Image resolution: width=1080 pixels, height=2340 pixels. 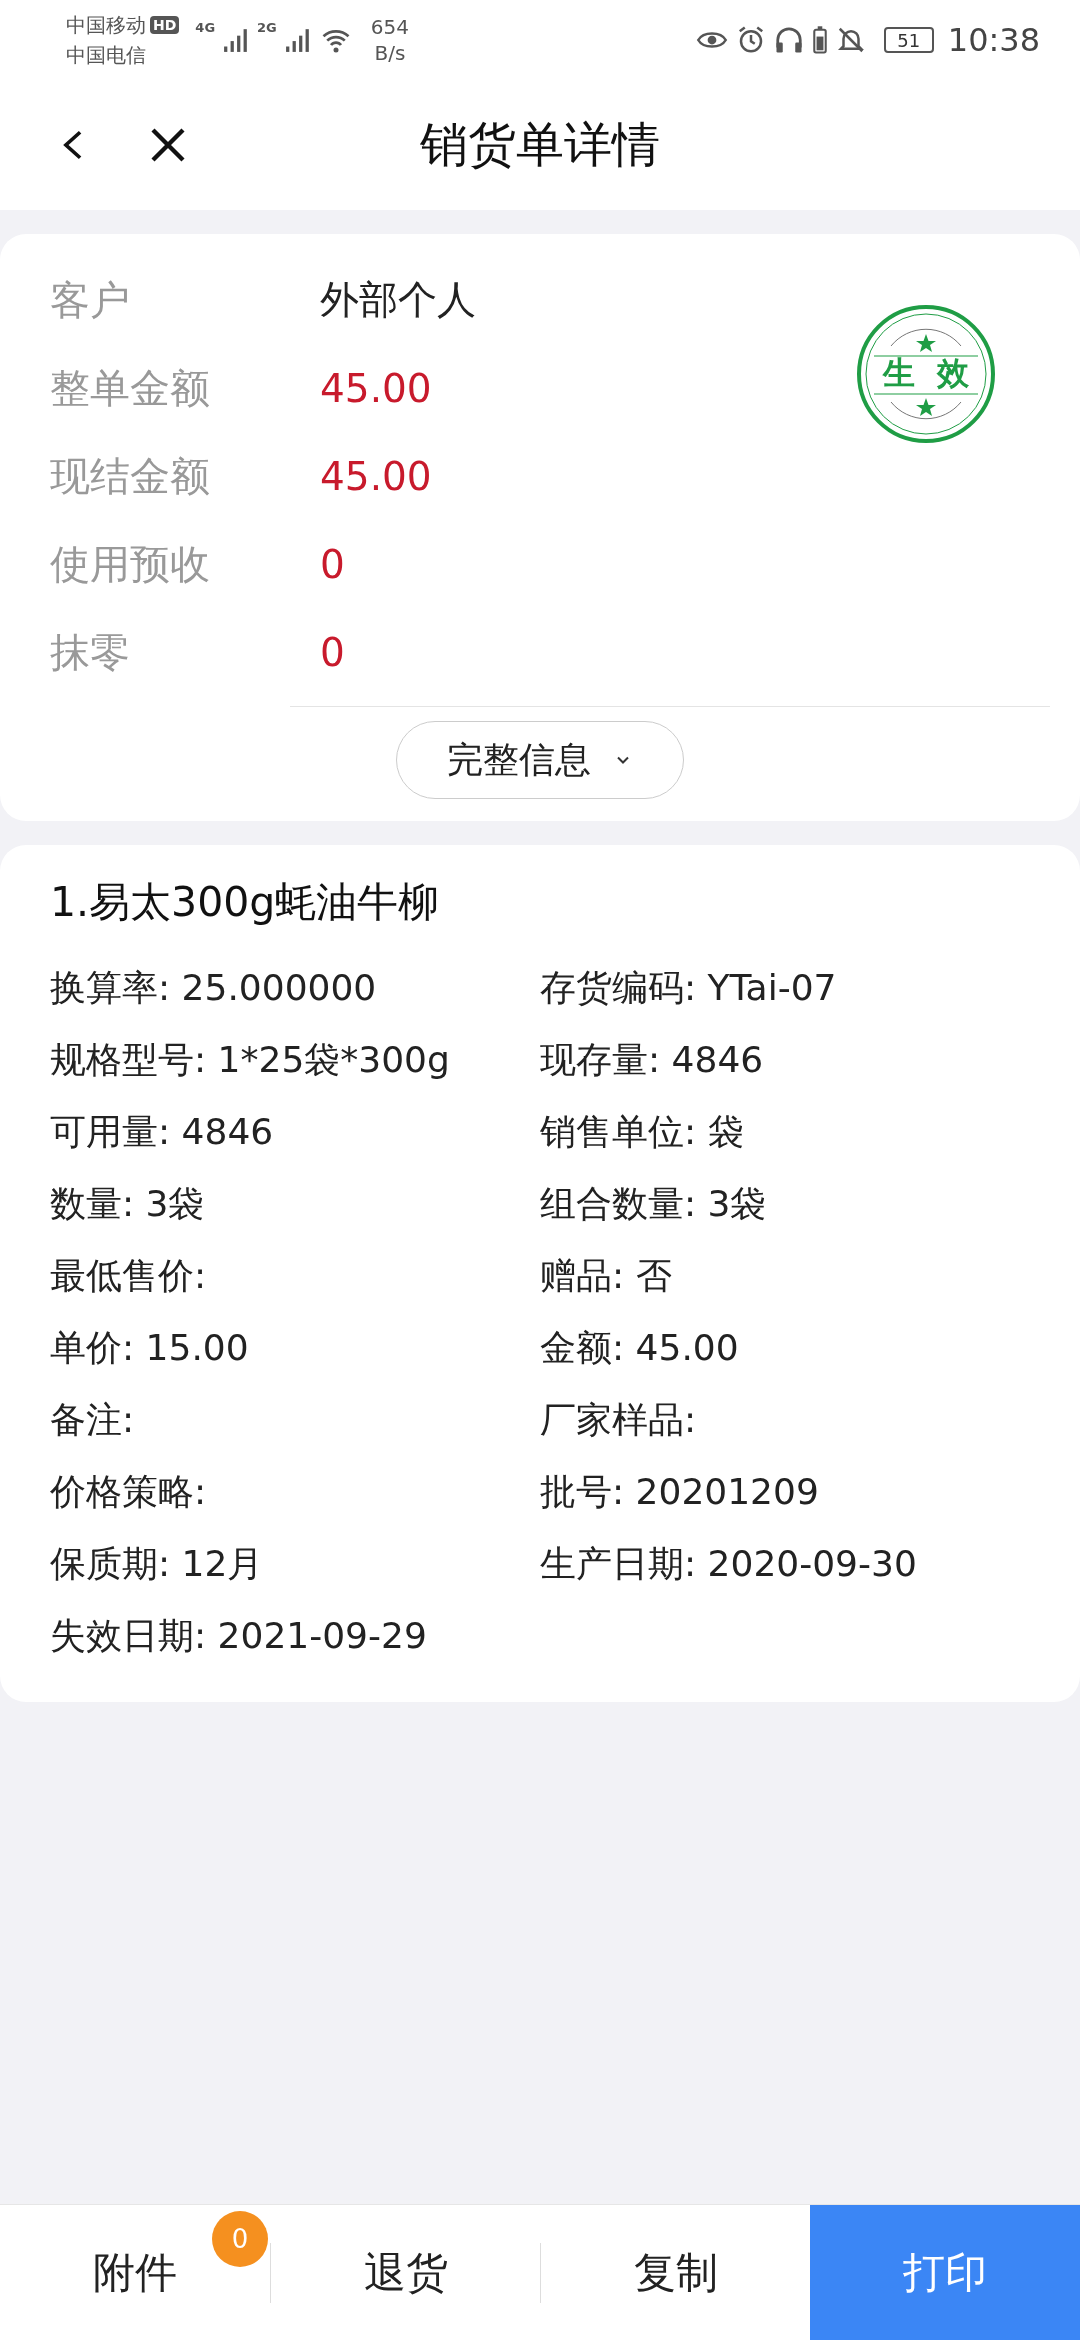 What do you see at coordinates (205, 27) in the screenshot?
I see `network-type: 4G` at bounding box center [205, 27].